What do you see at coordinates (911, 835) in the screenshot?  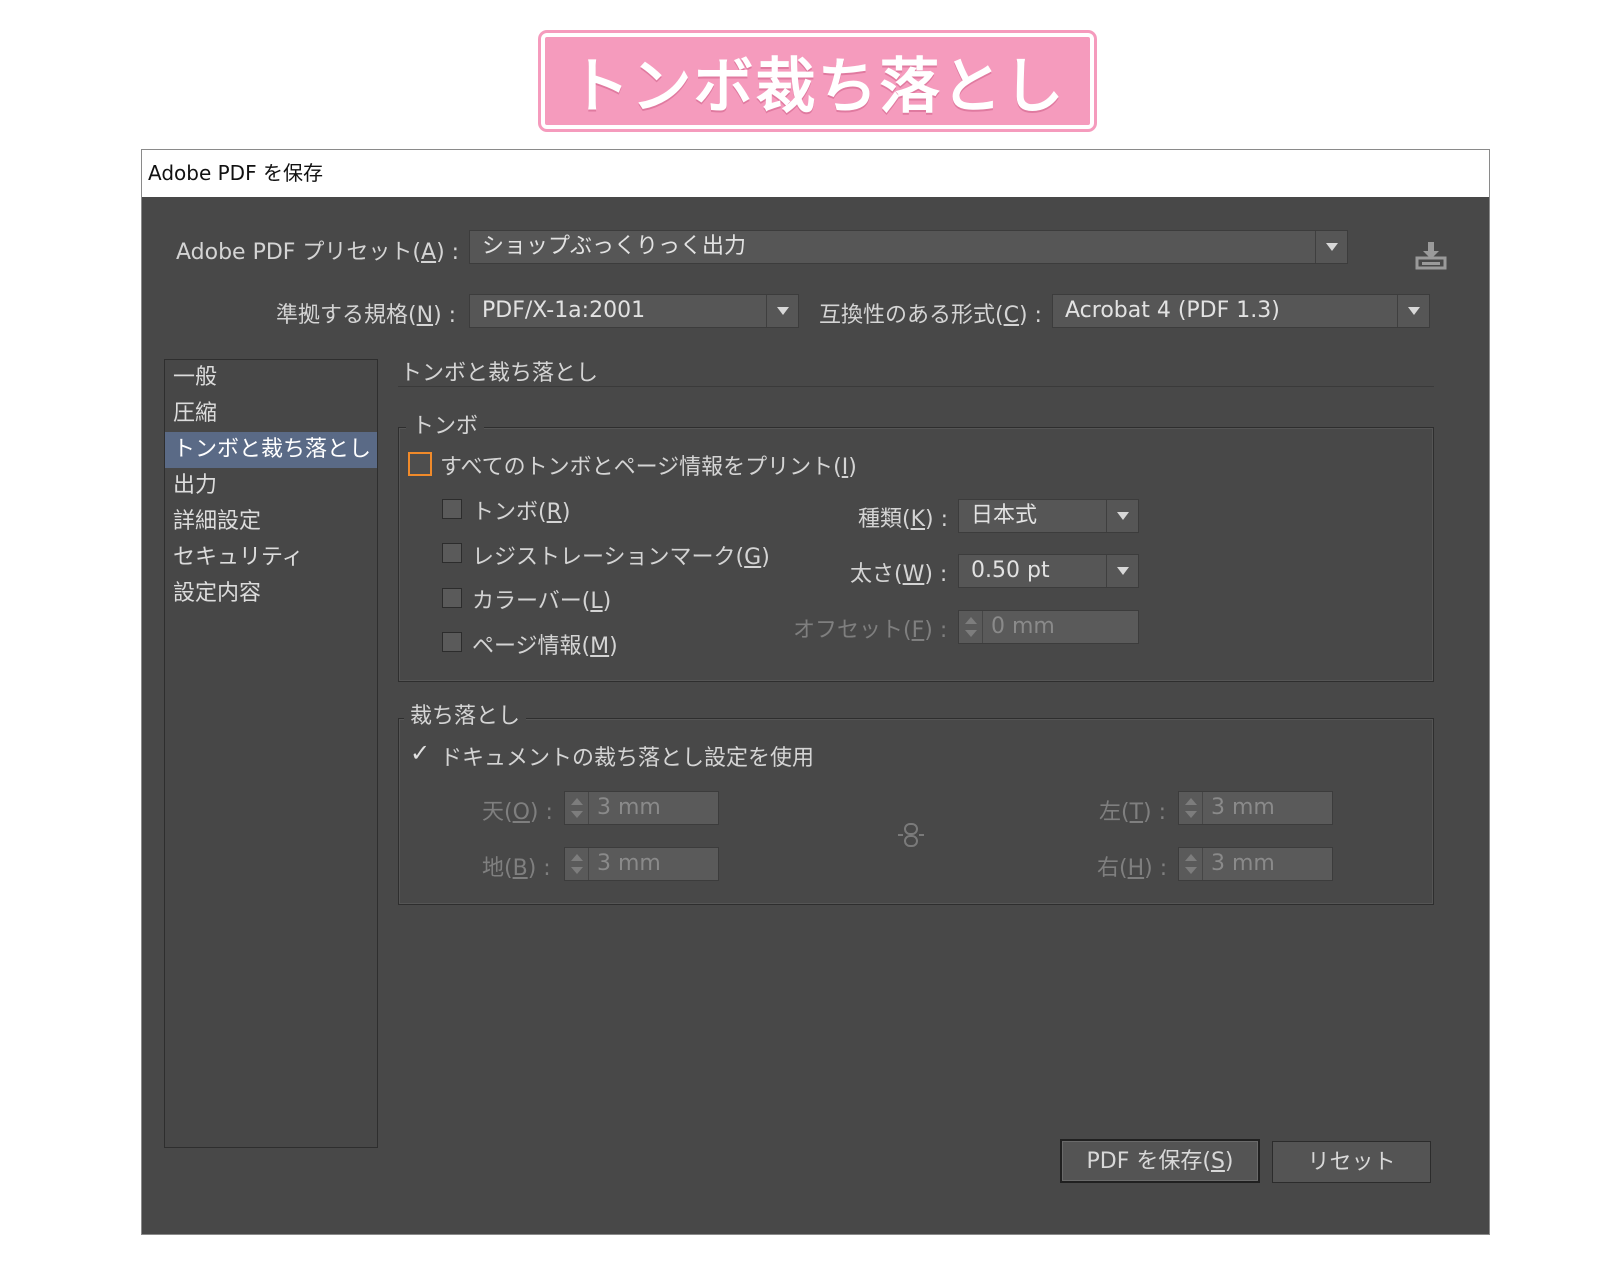 I see `link-chain-icon` at bounding box center [911, 835].